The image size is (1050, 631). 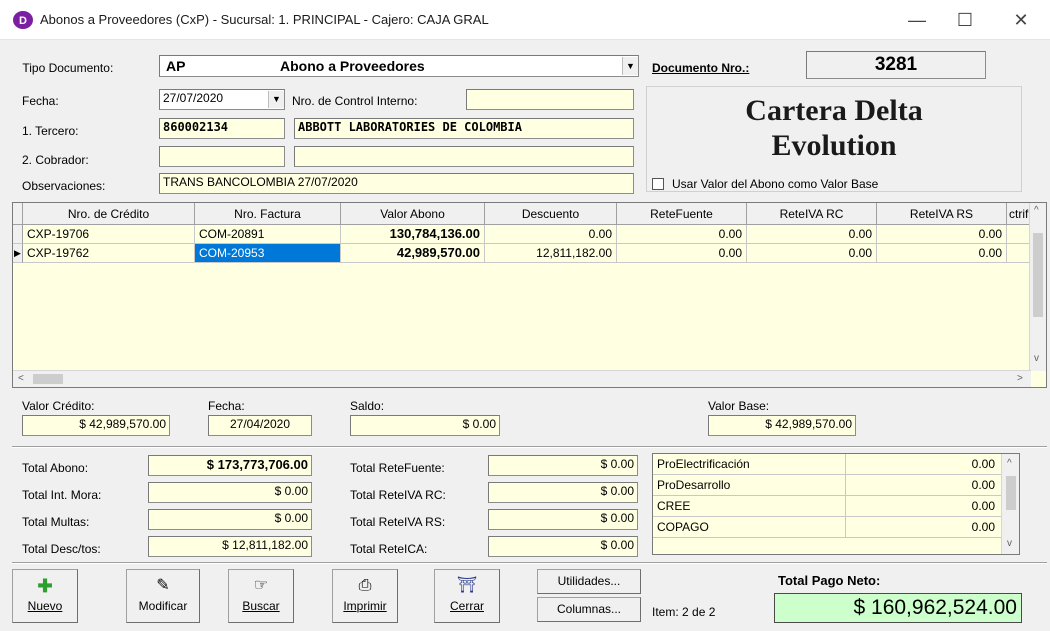 What do you see at coordinates (413, 234) in the screenshot?
I see `cell-valor-abono: 130,784,136.00` at bounding box center [413, 234].